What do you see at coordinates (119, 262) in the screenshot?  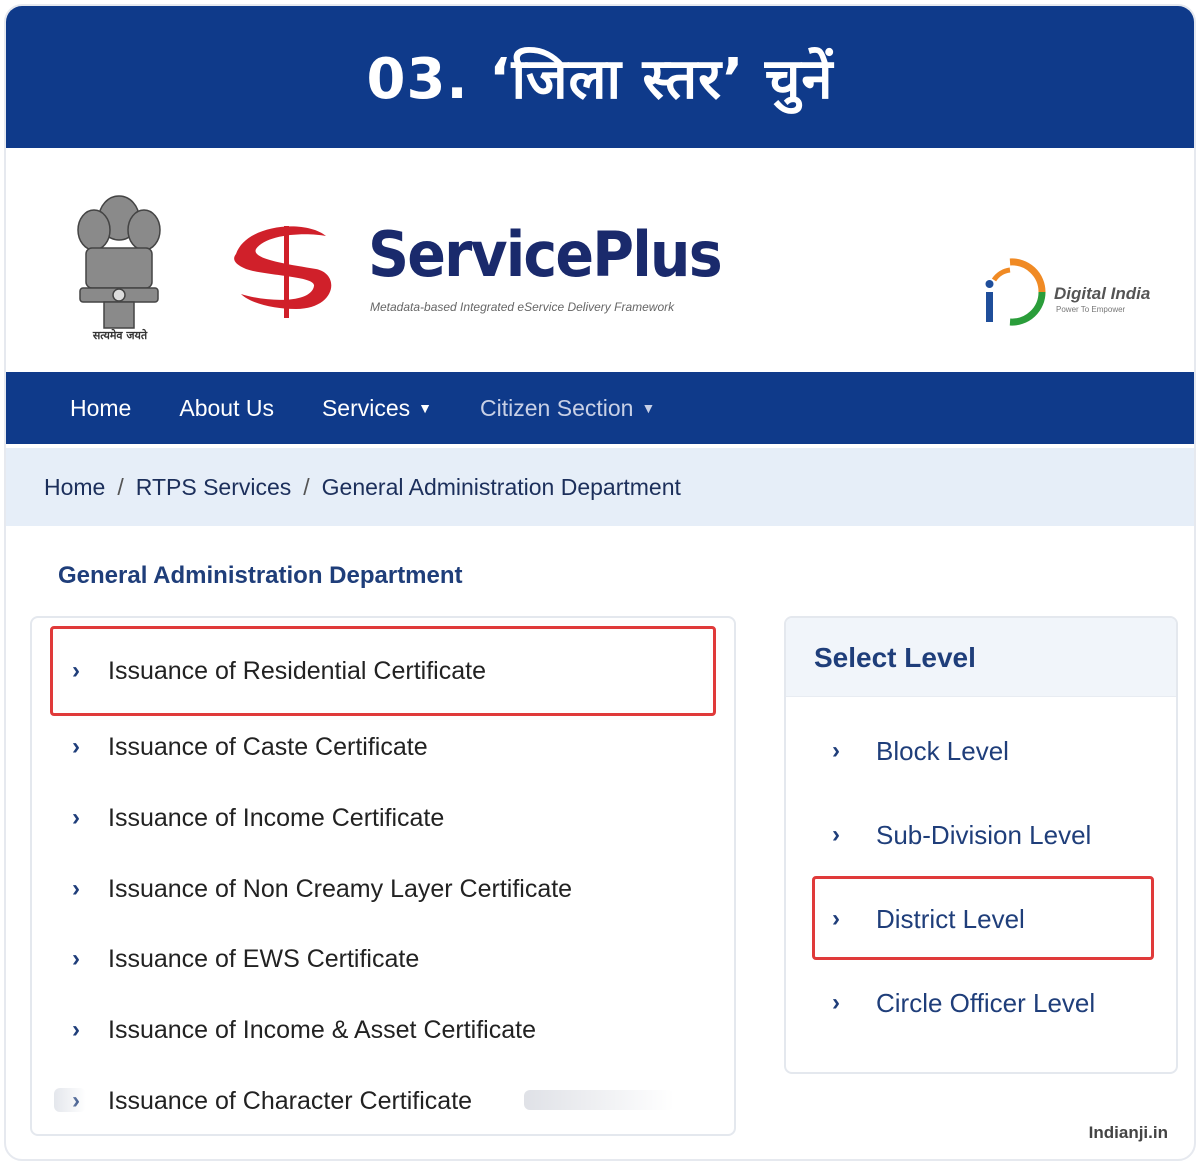 I see `national-emblem-icon` at bounding box center [119, 262].